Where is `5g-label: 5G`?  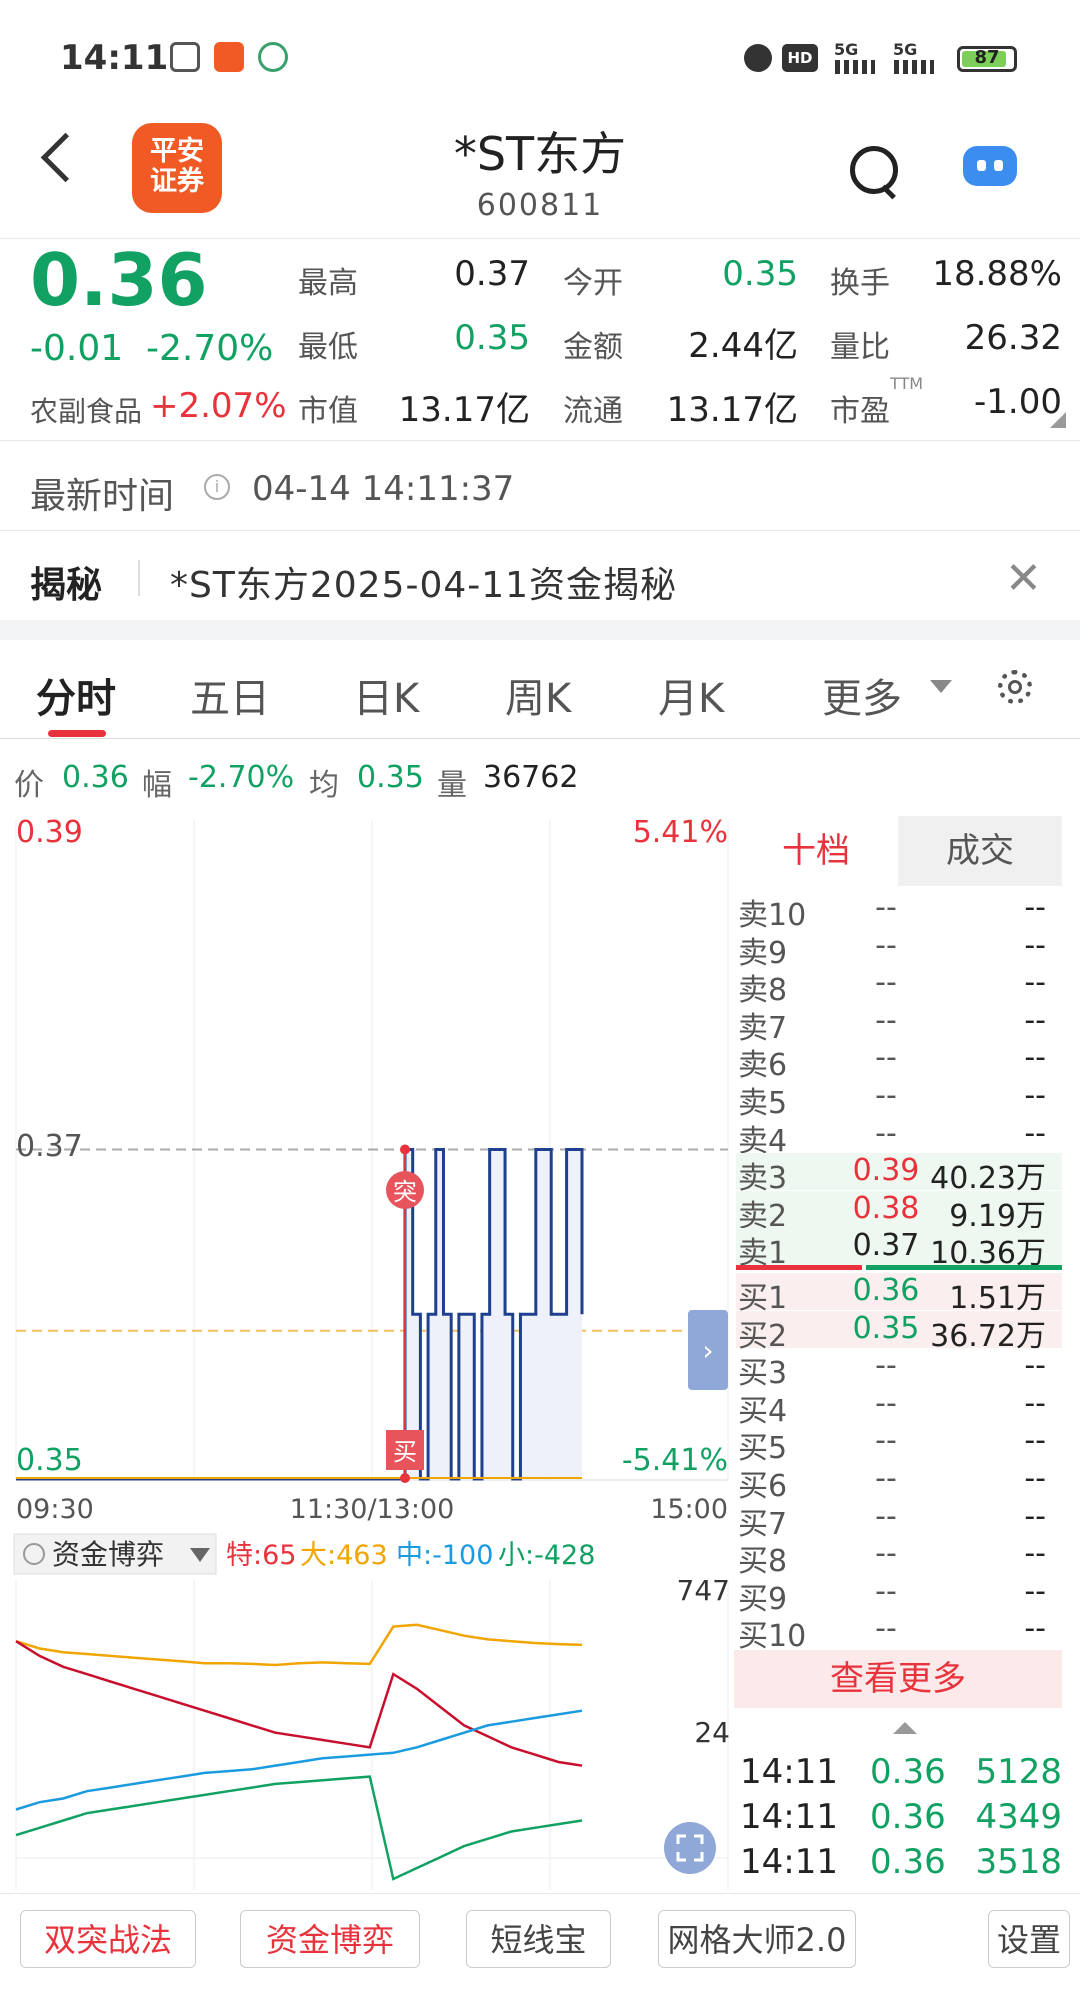
5g-label: 5G is located at coordinates (846, 49).